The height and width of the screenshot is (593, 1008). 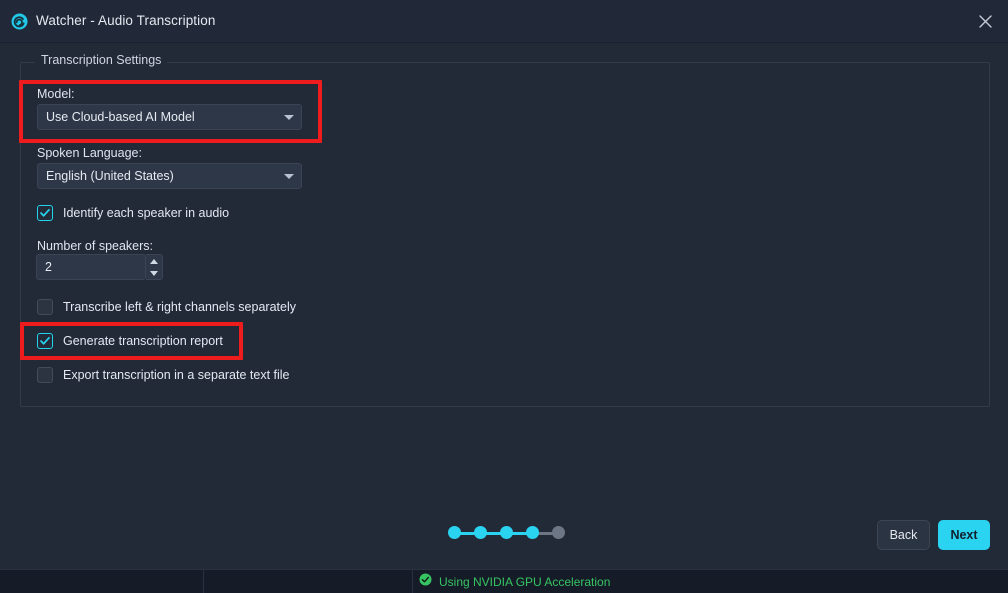 I want to click on number-of-speakers-stepper: 2, so click(x=99, y=267).